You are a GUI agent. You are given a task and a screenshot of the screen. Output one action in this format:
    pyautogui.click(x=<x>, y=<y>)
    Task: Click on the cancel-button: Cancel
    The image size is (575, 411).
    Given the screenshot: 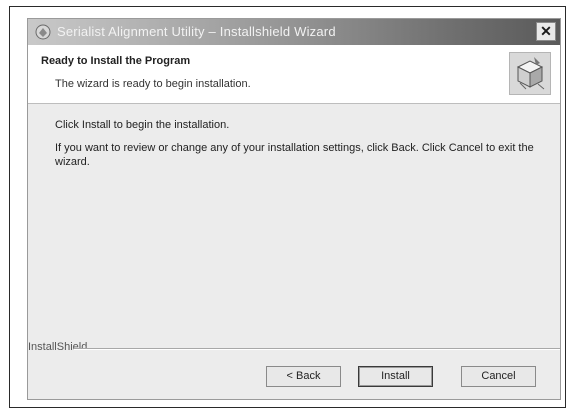 What is the action you would take?
    pyautogui.click(x=498, y=376)
    